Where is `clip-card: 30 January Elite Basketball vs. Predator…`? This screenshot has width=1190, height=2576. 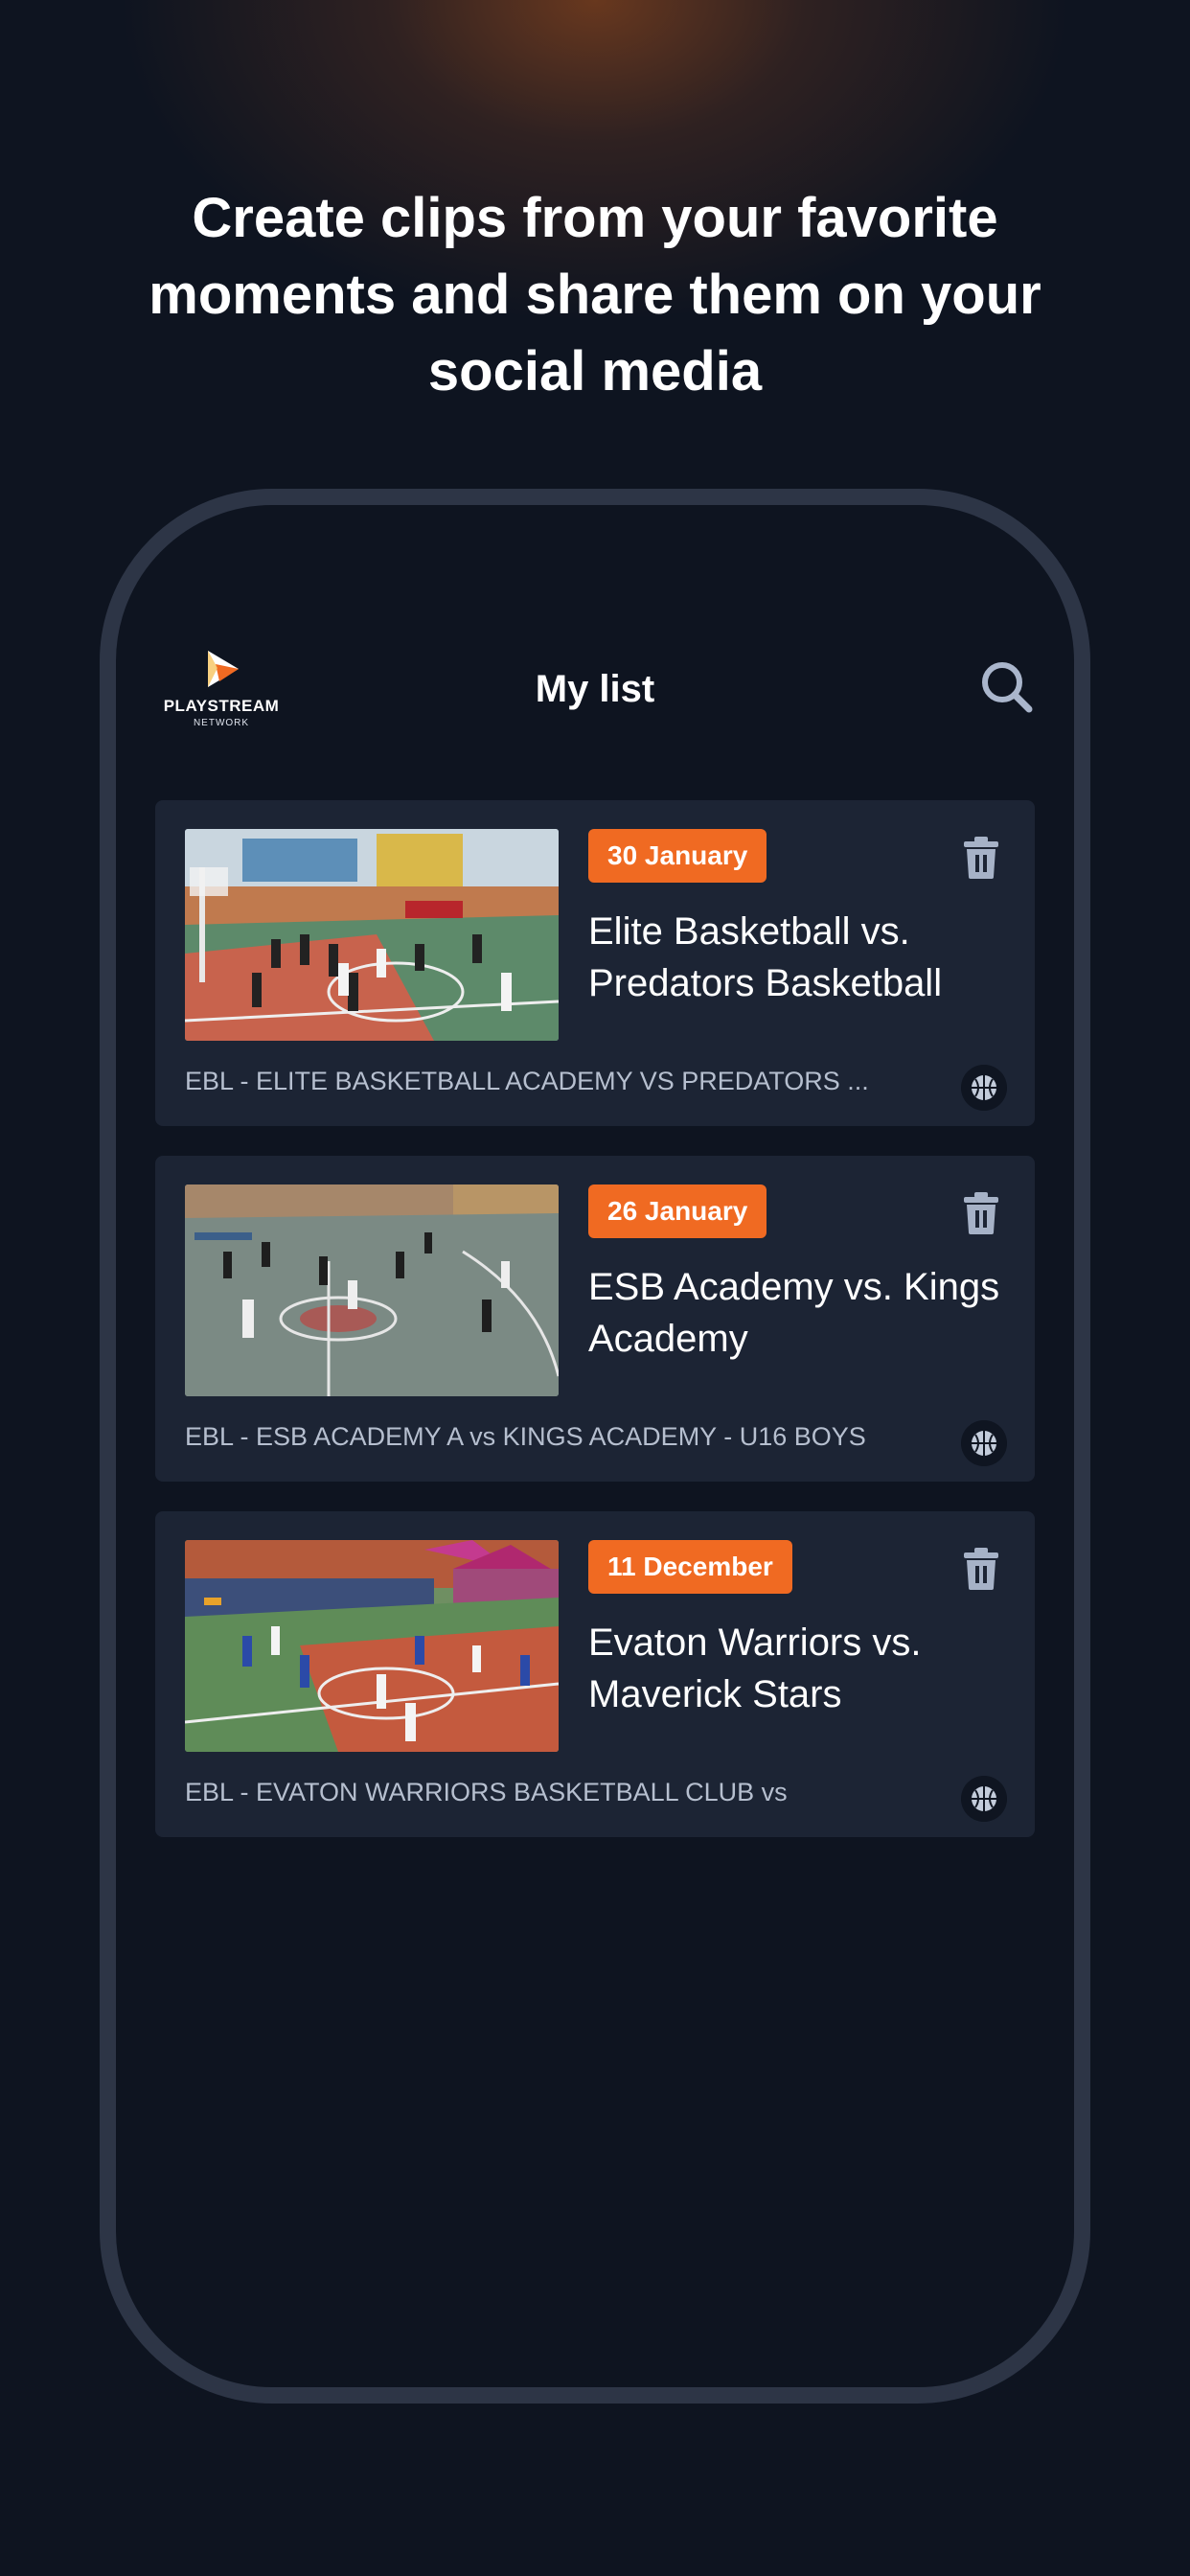 clip-card: 30 January Elite Basketball vs. Predator… is located at coordinates (595, 963).